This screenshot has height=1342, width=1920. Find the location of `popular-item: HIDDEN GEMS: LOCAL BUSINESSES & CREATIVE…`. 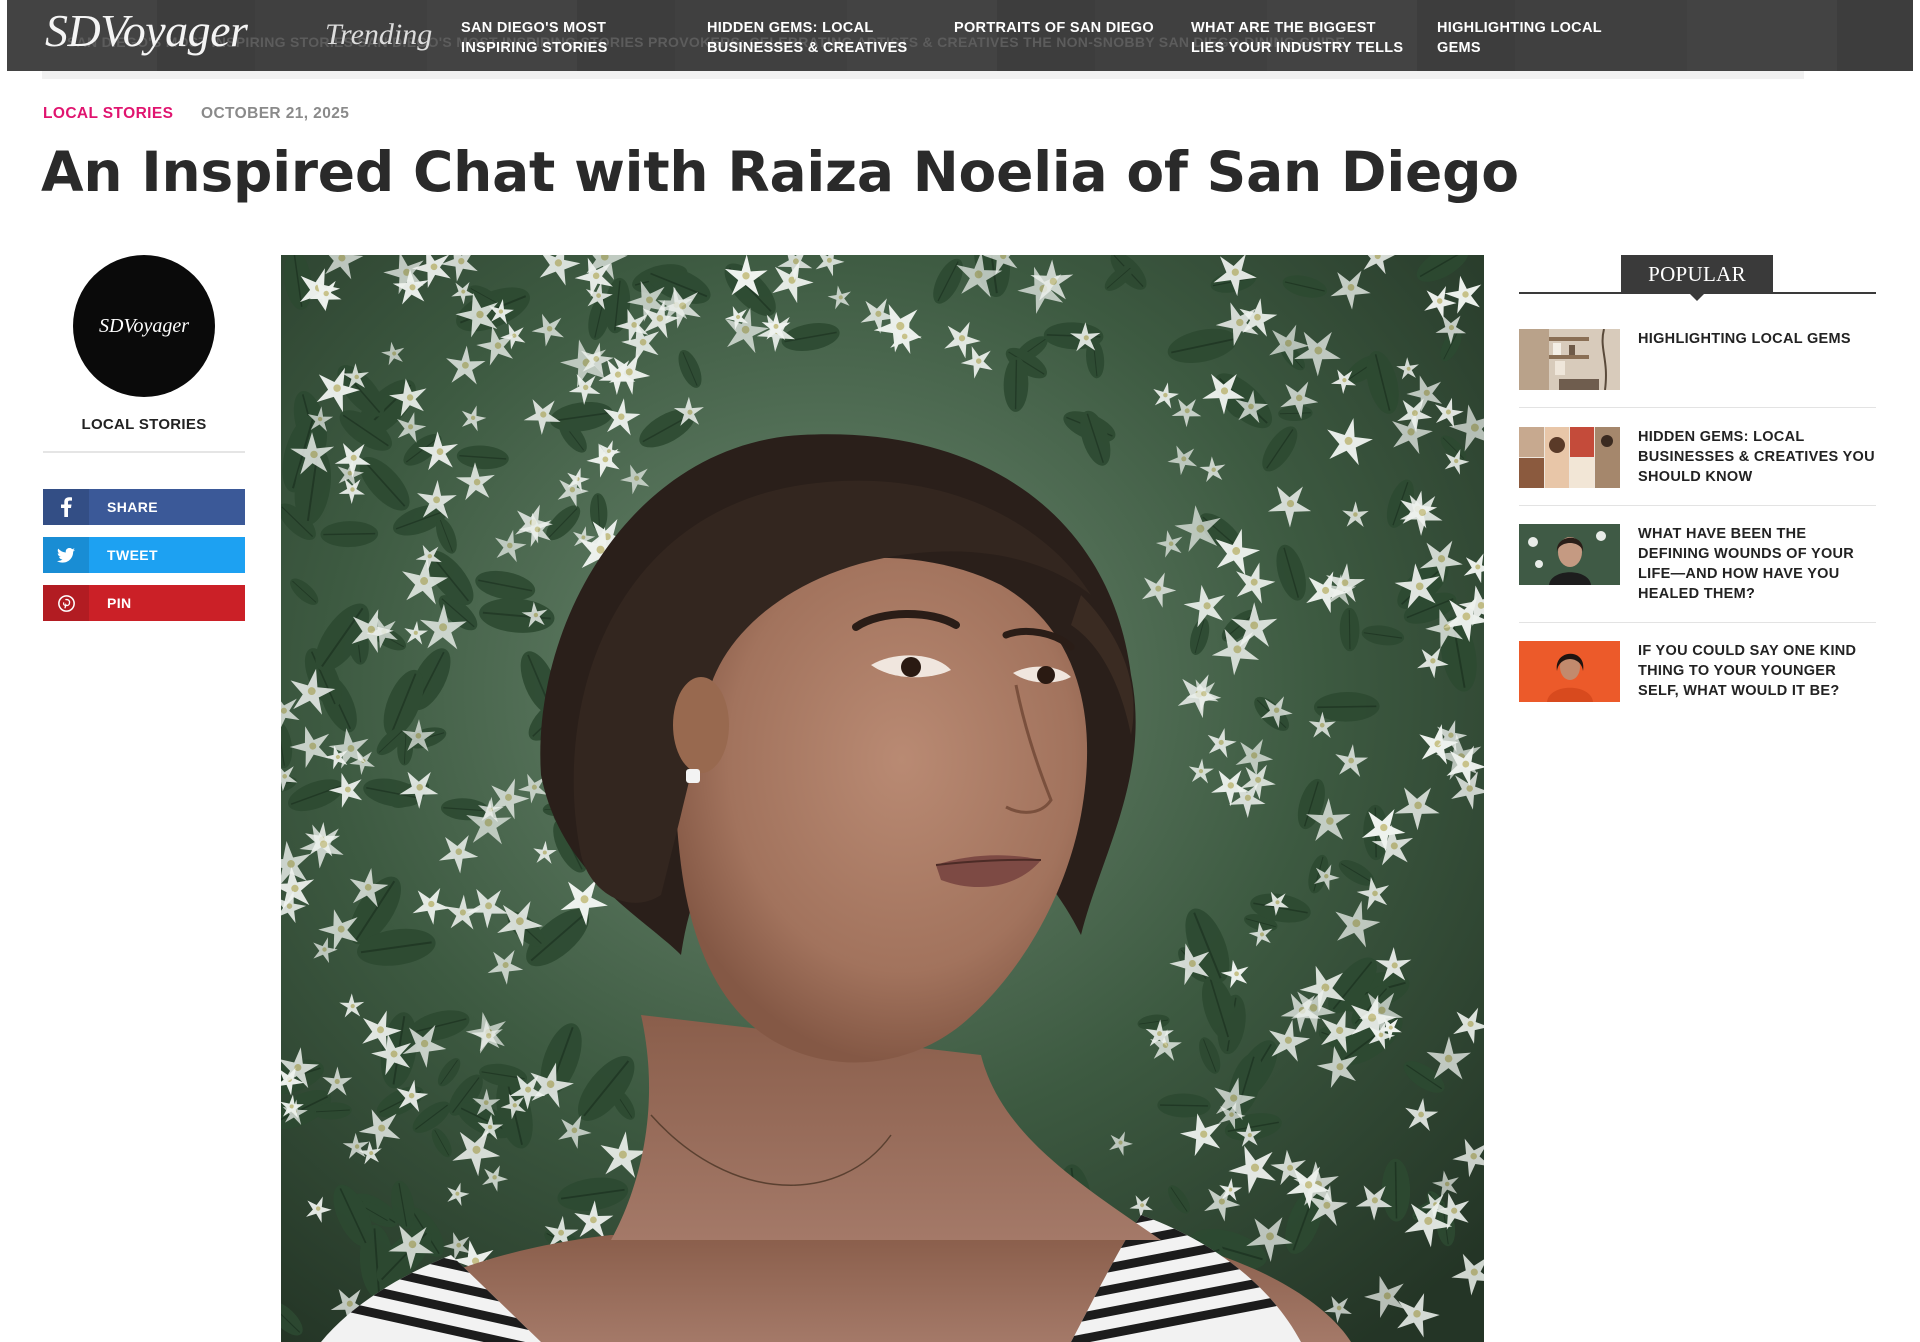

popular-item: HIDDEN GEMS: LOCAL BUSINESSES & CREATIVE… is located at coordinates (1697, 457).